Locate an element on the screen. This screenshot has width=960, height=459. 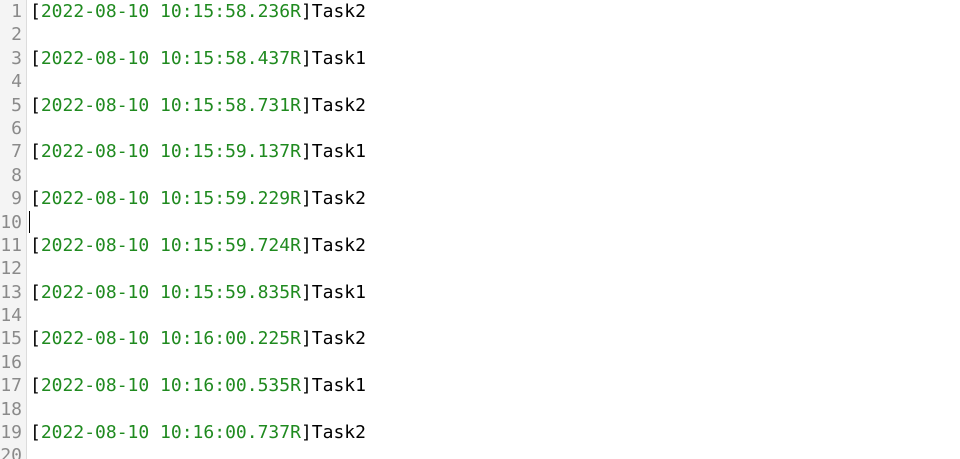
line-number: 10 is located at coordinates (11, 222).